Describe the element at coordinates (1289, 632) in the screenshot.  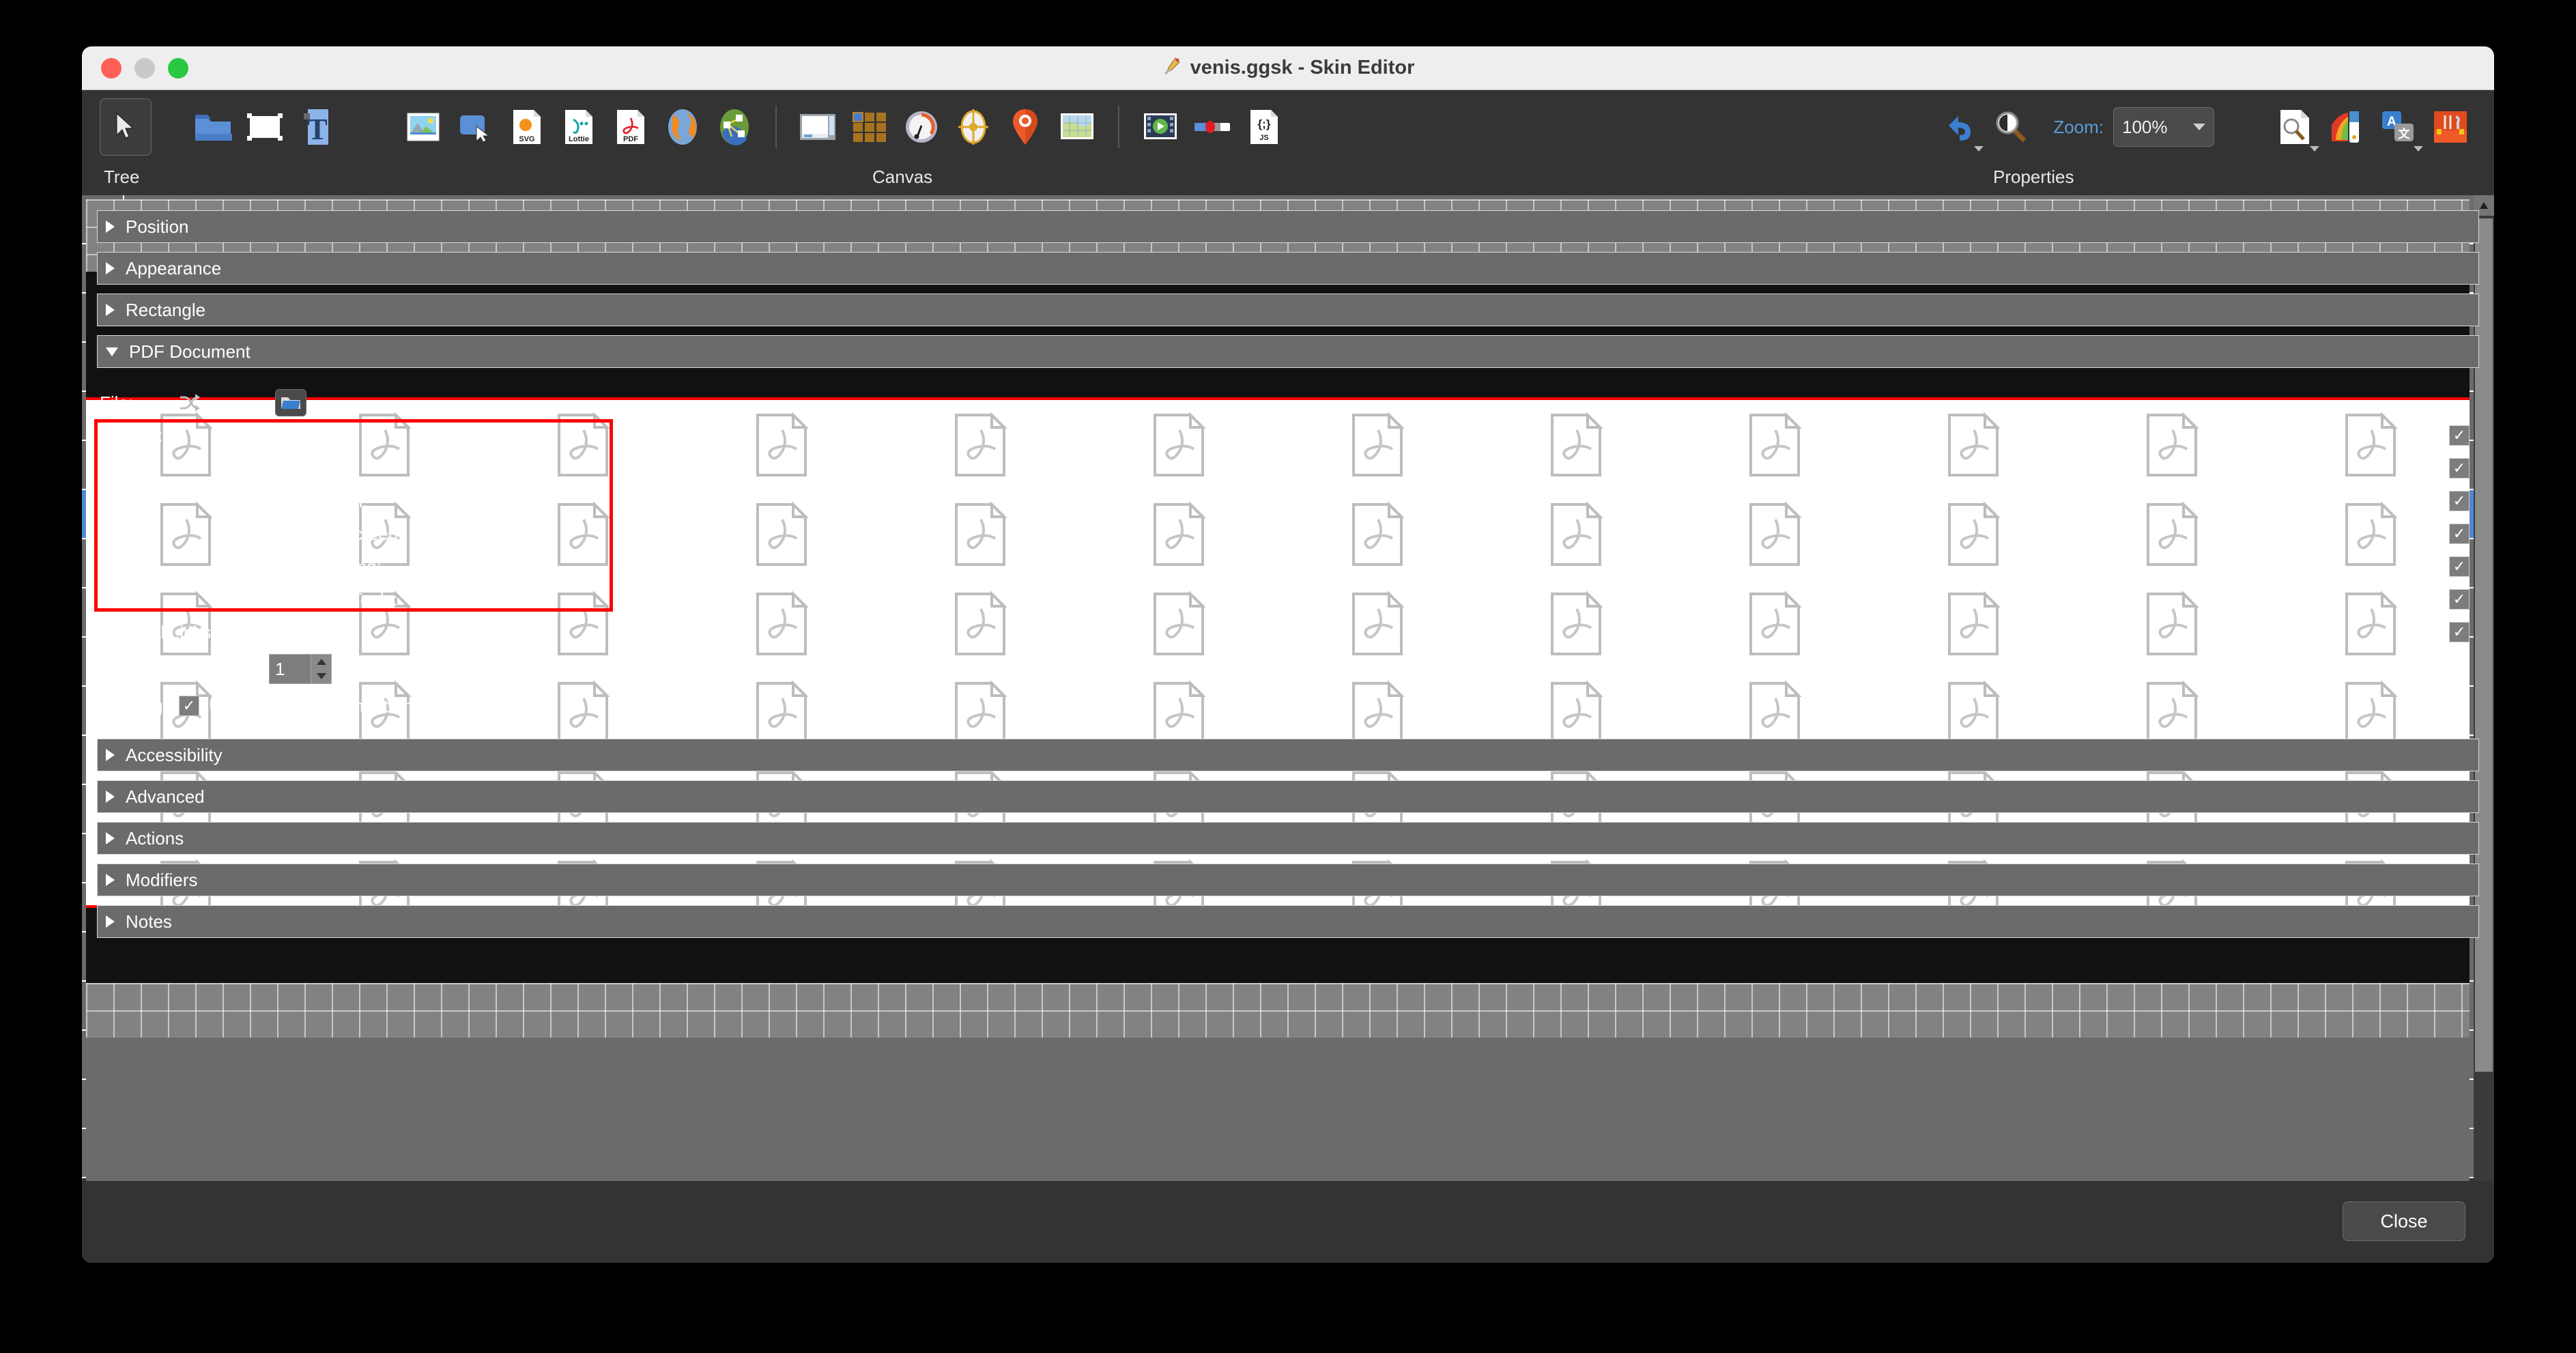
I see `external-links-row: External Links: Enabled: ✓` at that location.